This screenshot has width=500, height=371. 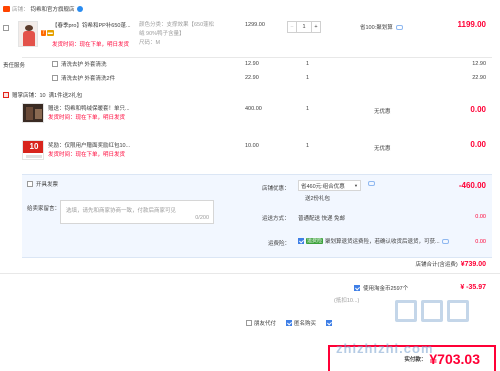 I want to click on qty-value: 1, so click(x=304, y=27).